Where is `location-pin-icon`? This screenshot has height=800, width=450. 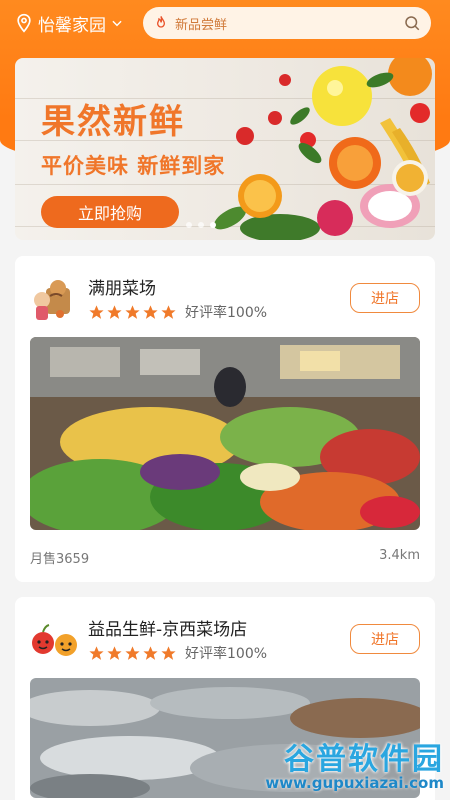
location-pin-icon is located at coordinates (24, 23).